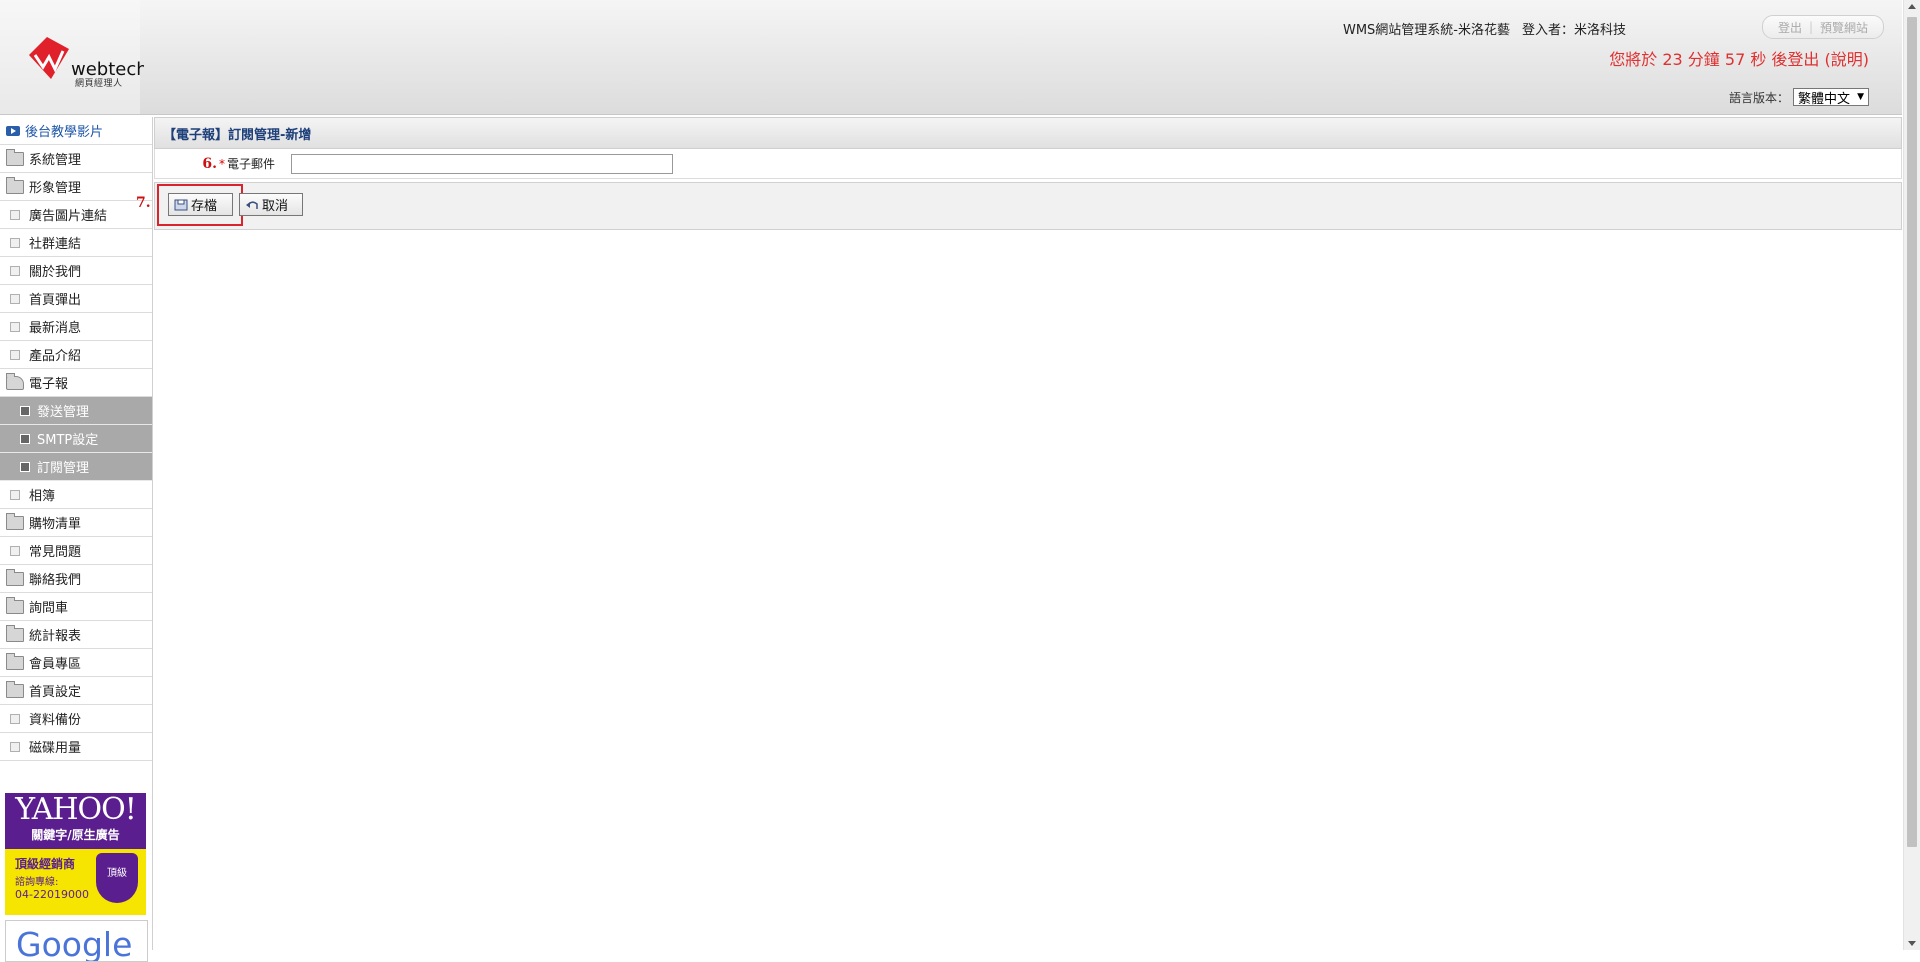 This screenshot has width=1920, height=962. Describe the element at coordinates (68, 216) in the screenshot. I see `sidebar-item-label: 廣告圖片連結` at that location.